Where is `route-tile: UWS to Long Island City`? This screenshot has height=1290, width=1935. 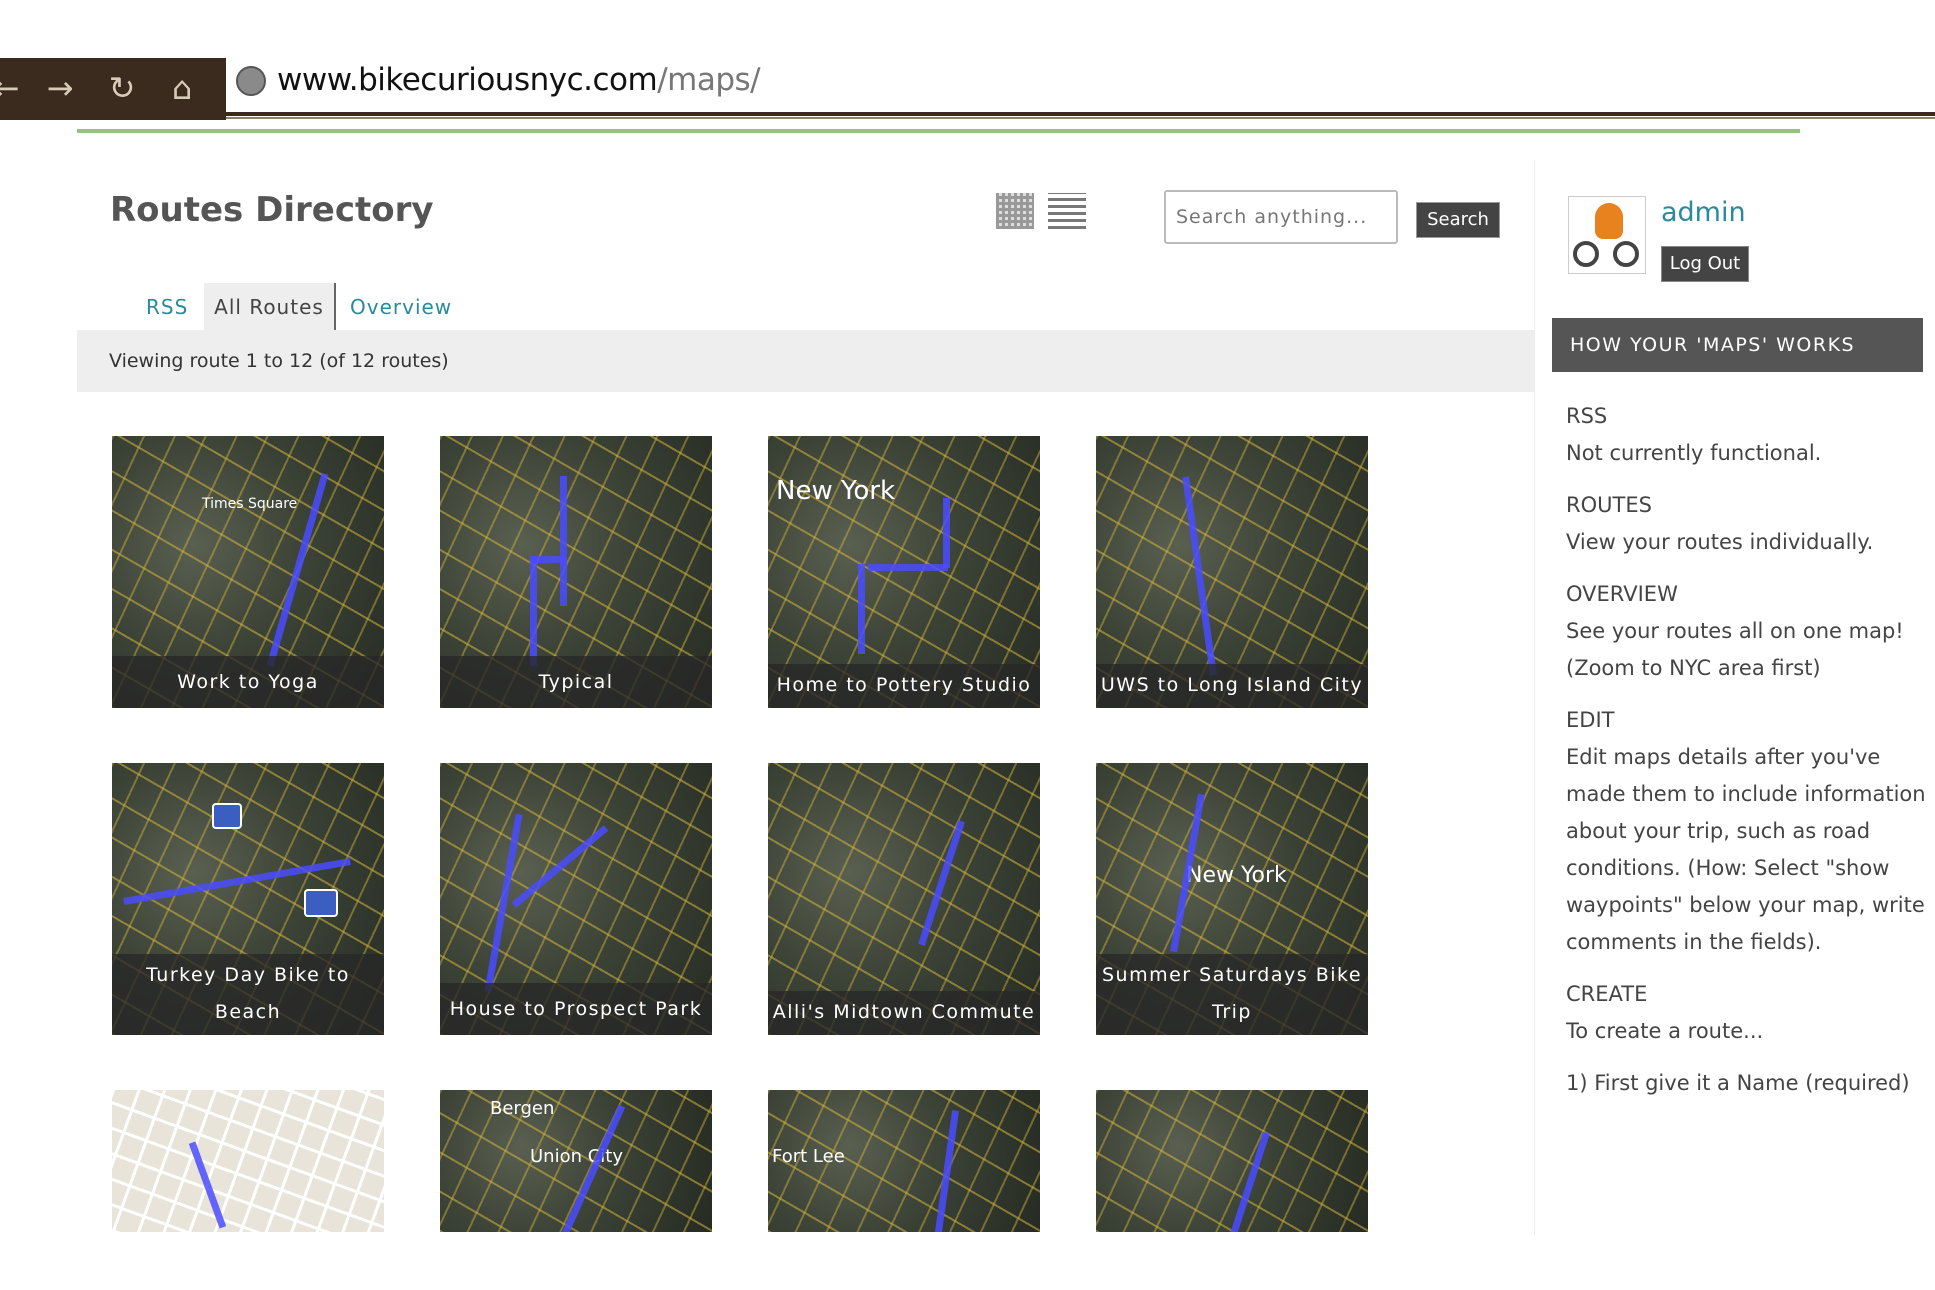
route-tile: UWS to Long Island City is located at coordinates (1232, 572).